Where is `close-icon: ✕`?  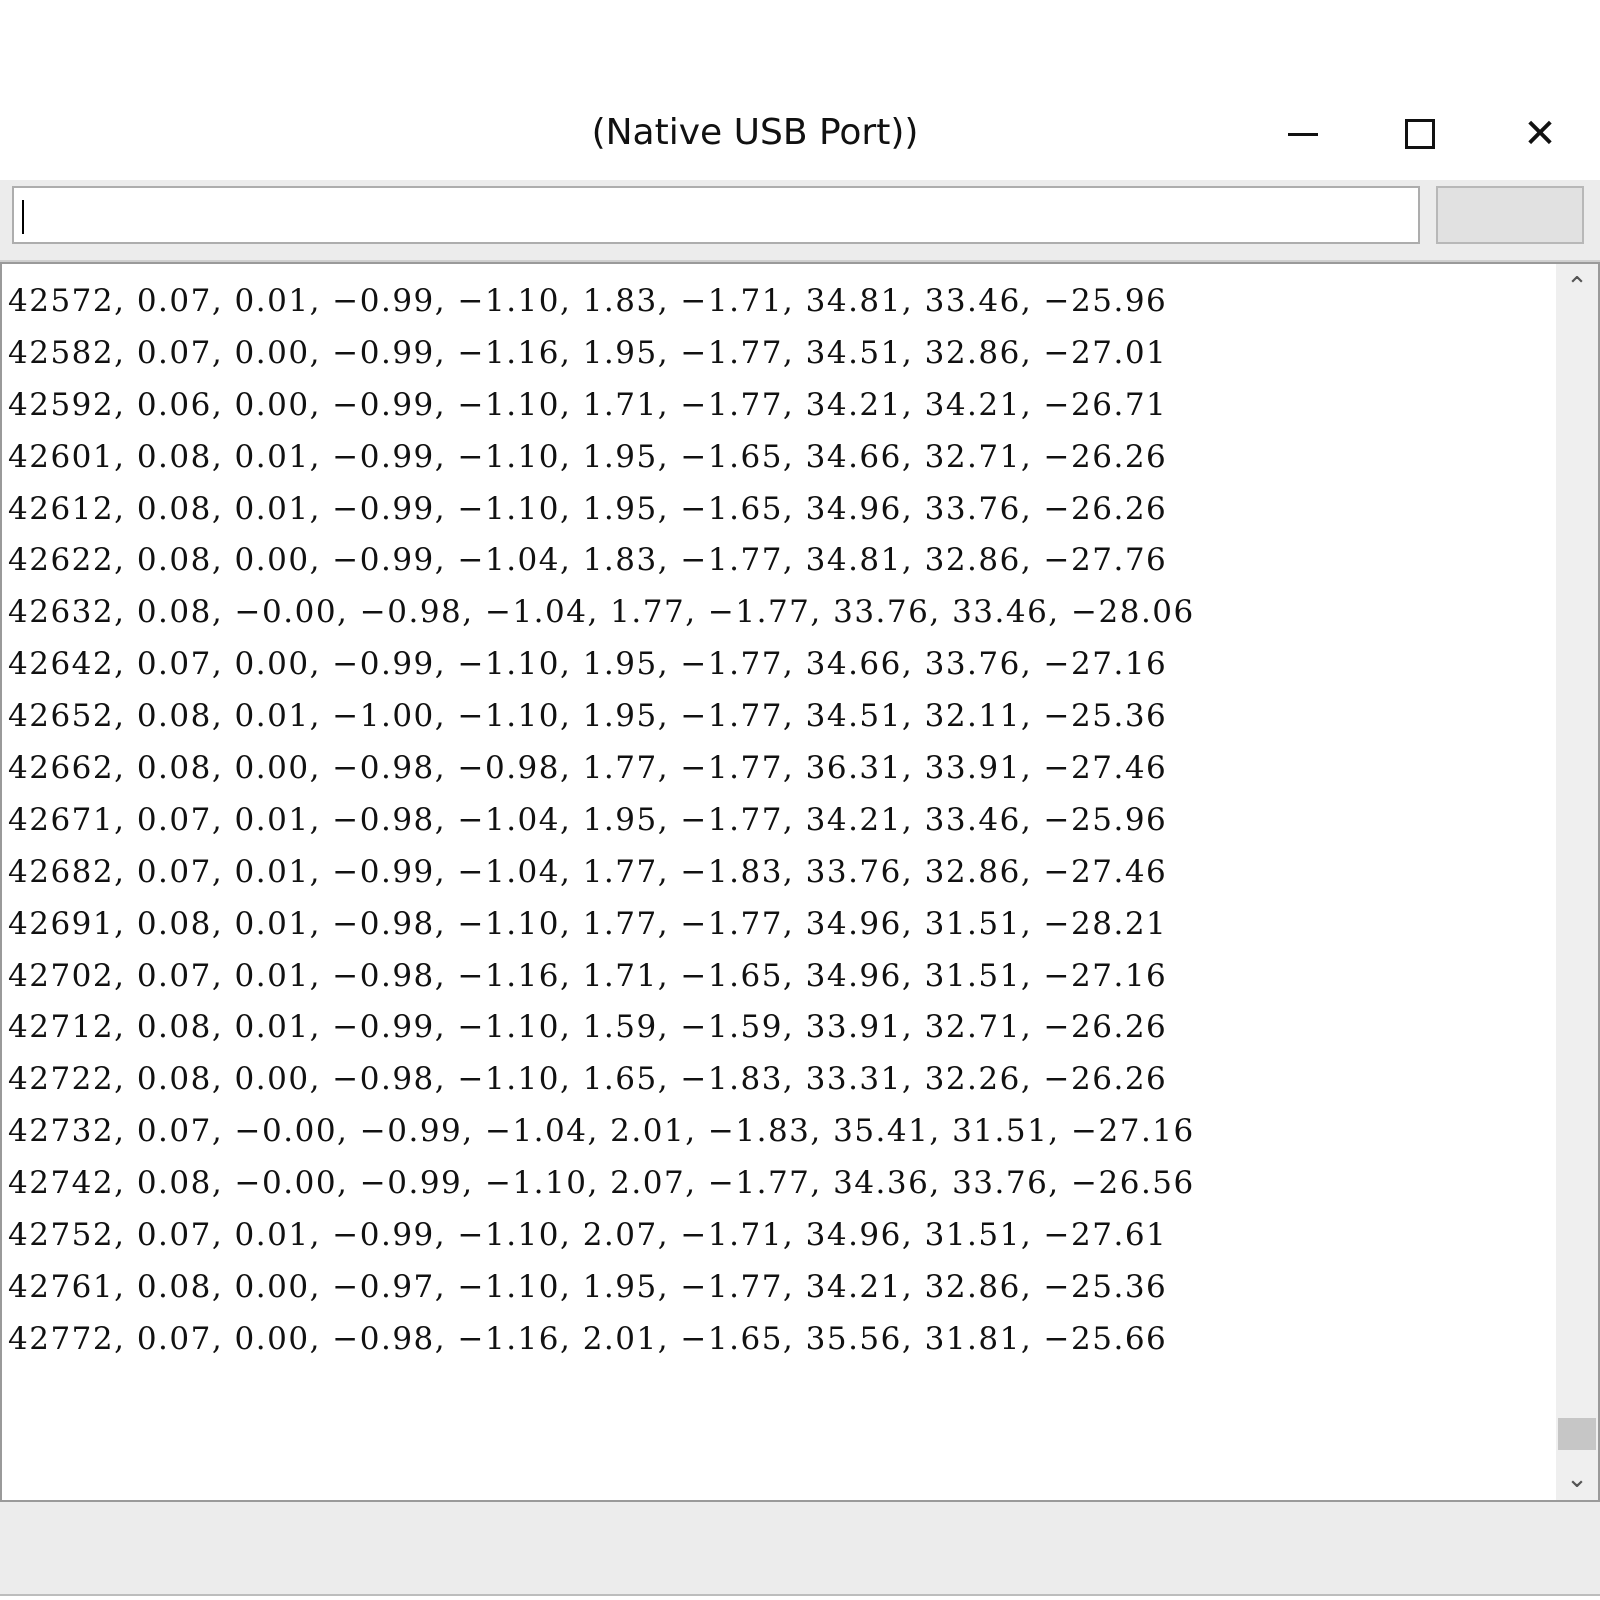
close-icon: ✕ is located at coordinates (1540, 134).